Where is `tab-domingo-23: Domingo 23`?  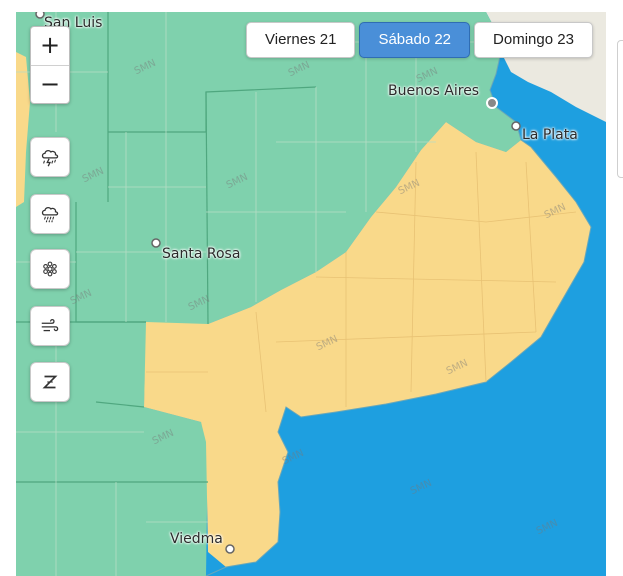 tab-domingo-23: Domingo 23 is located at coordinates (533, 40).